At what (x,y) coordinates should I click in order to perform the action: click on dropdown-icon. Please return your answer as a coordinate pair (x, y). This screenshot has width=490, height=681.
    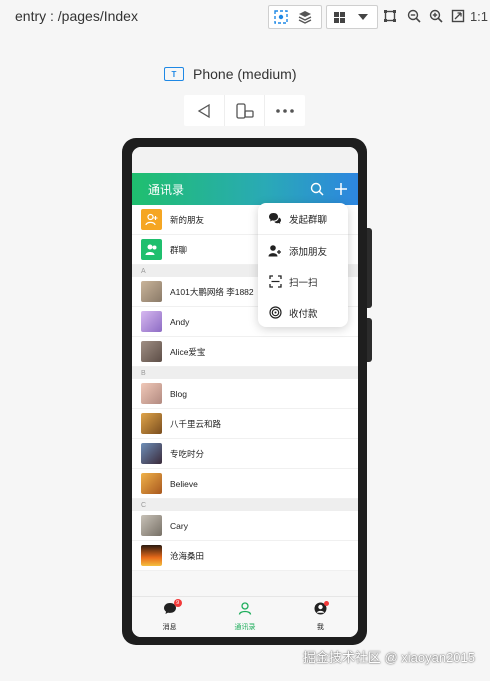
    Looking at the image, I should click on (363, 17).